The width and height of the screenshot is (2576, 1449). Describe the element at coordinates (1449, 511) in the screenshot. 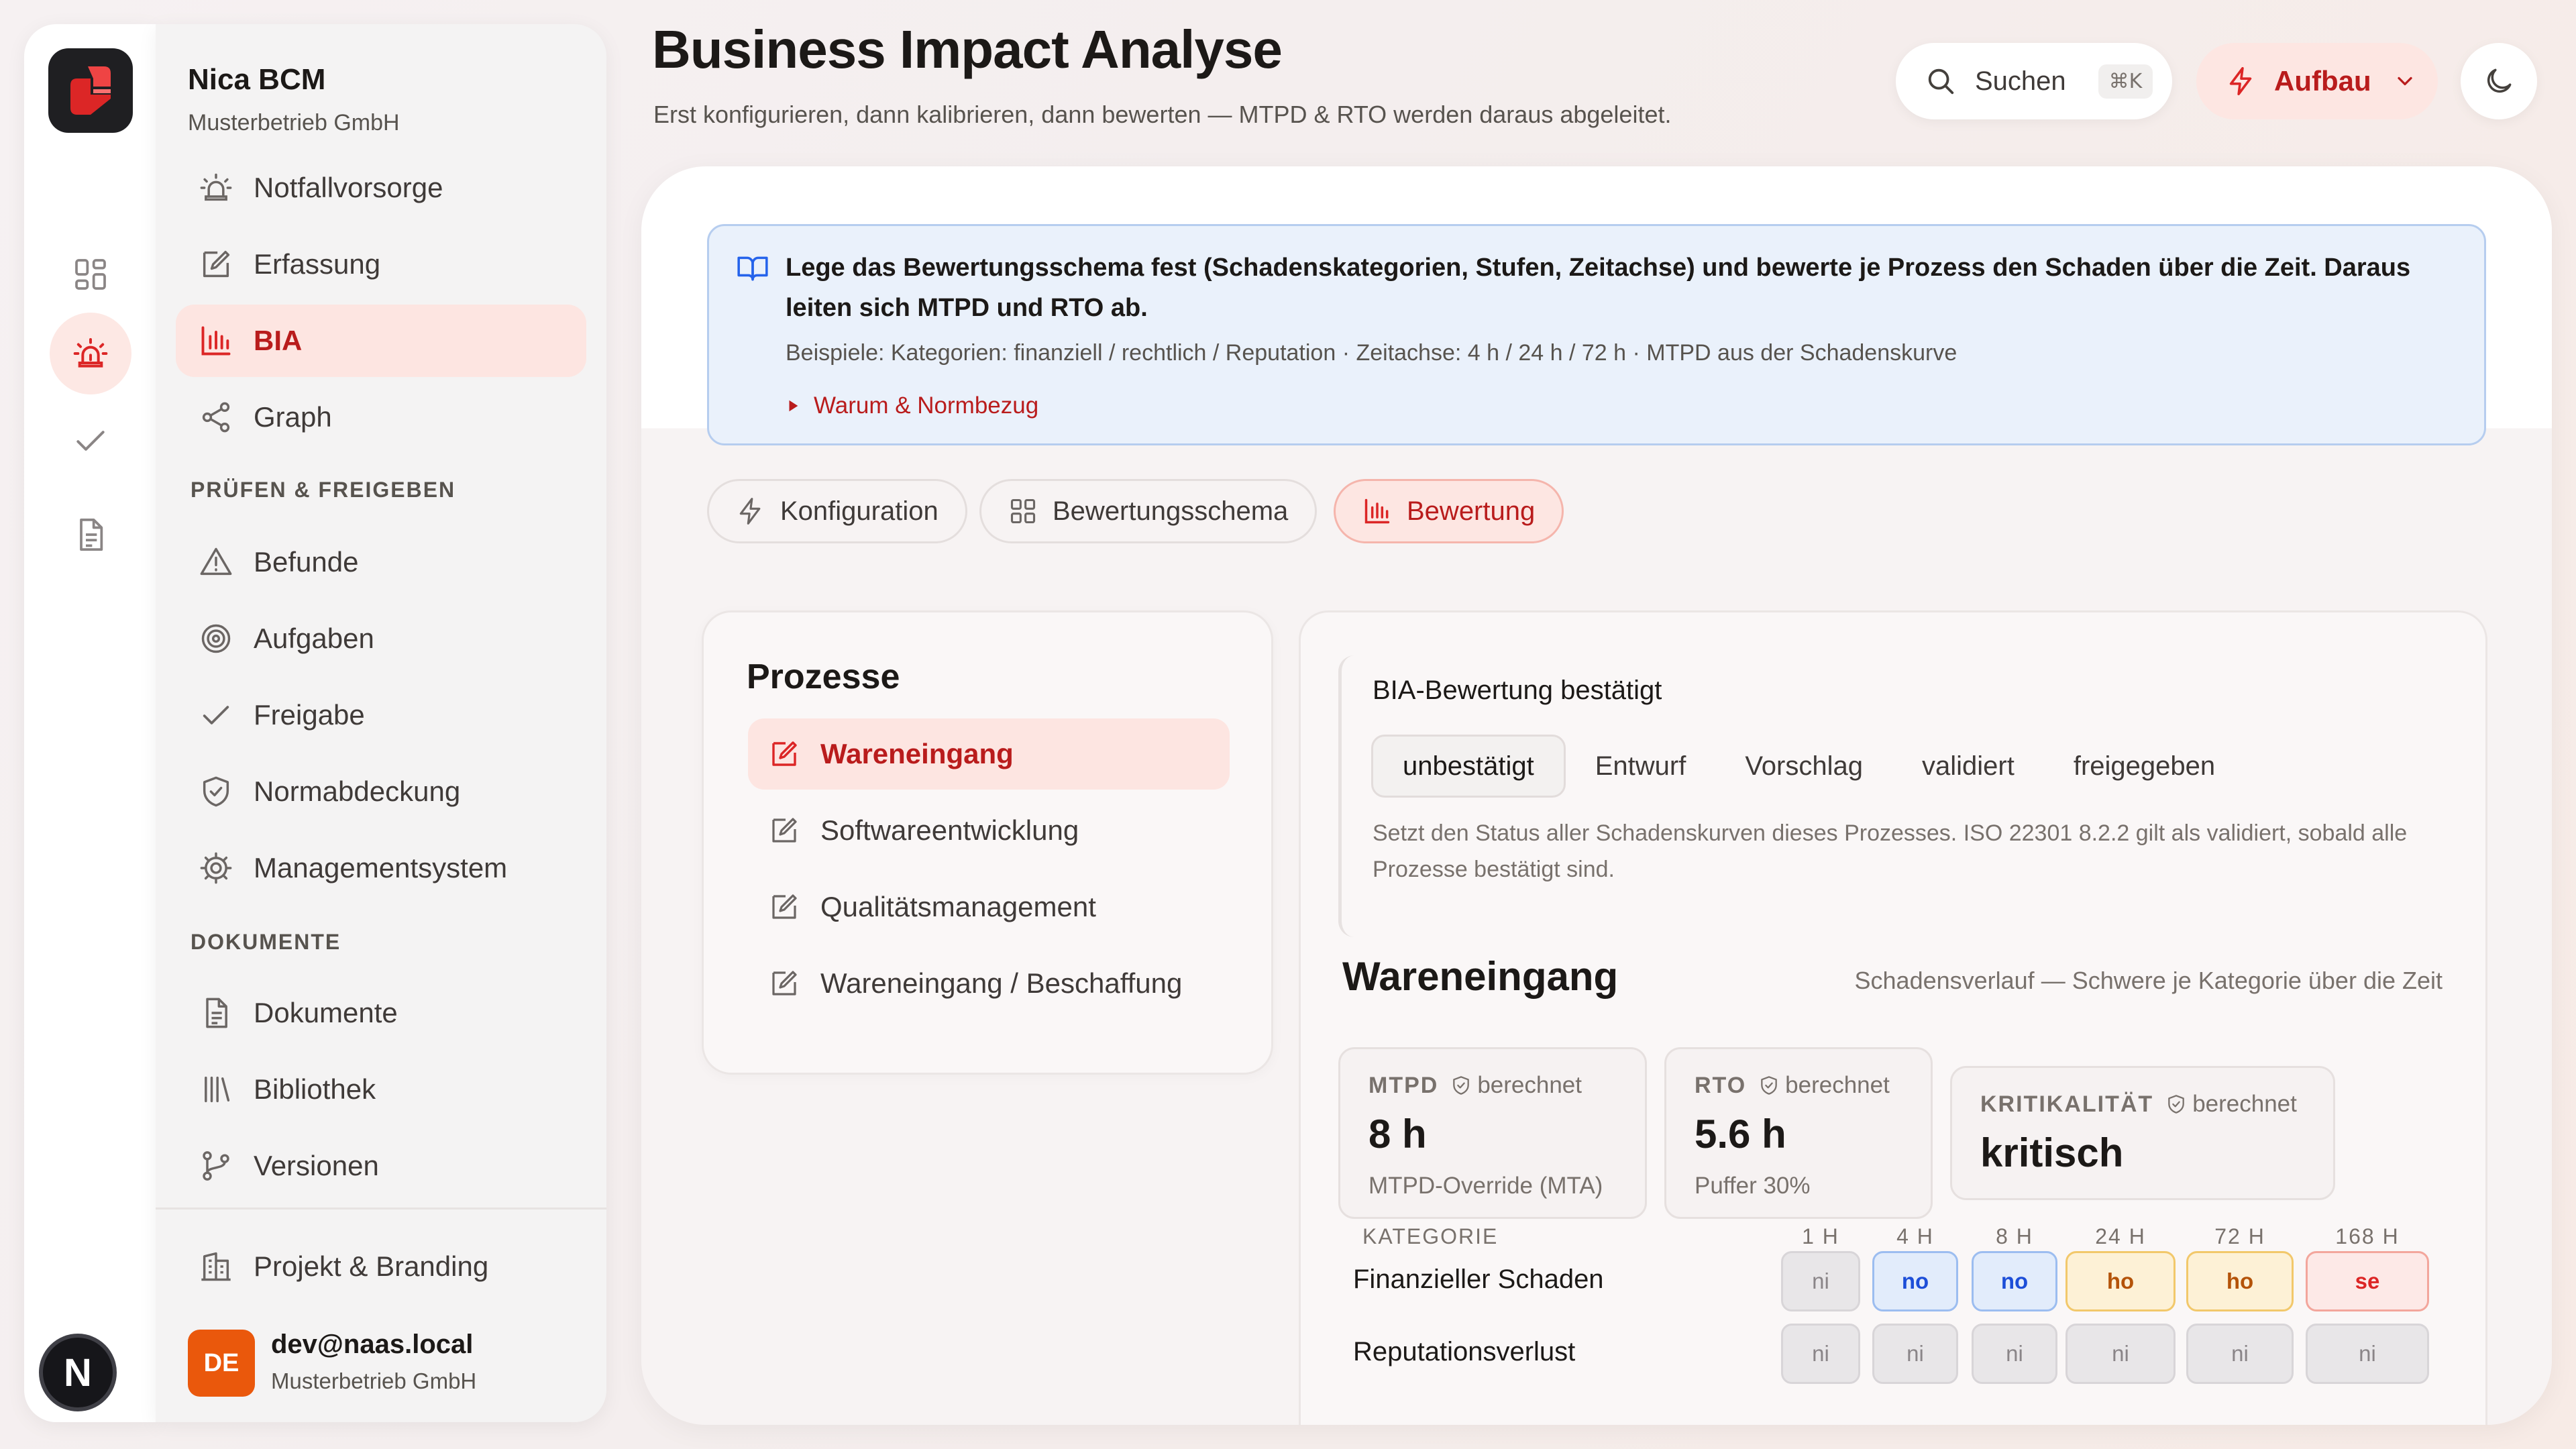

I see `tab-bewertung: Bewertung` at that location.